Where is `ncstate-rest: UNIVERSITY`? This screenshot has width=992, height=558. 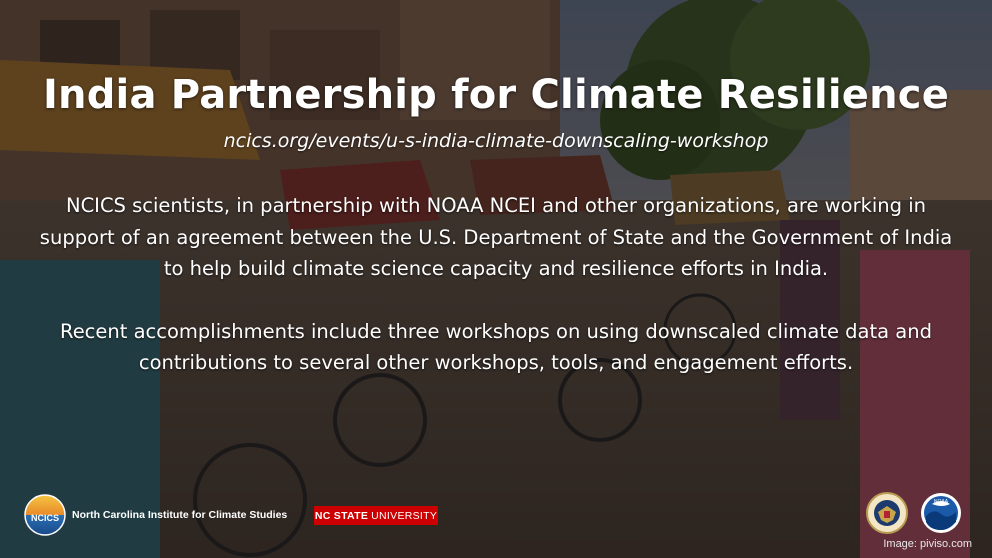 ncstate-rest: UNIVERSITY is located at coordinates (404, 515).